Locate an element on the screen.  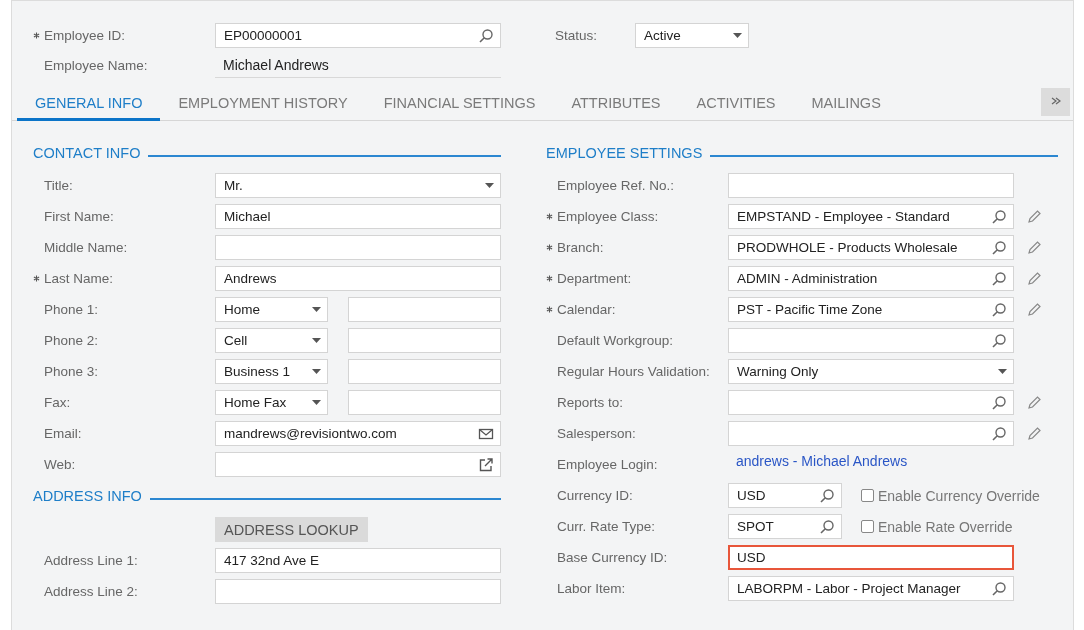
field-label: Branch: is located at coordinates (580, 247).